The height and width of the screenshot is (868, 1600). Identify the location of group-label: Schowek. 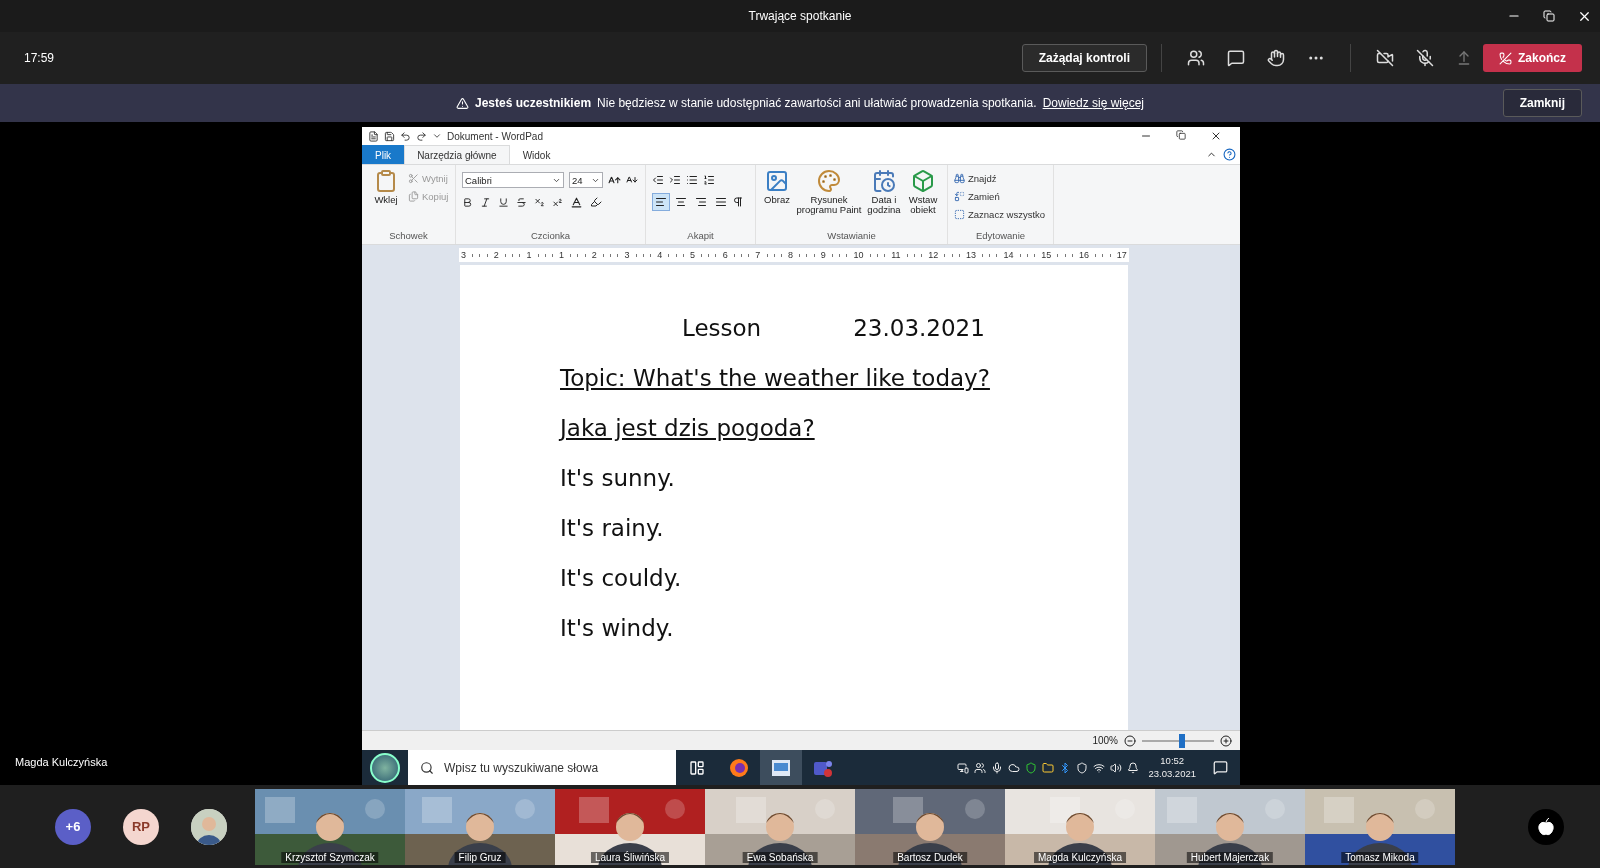
(408, 236).